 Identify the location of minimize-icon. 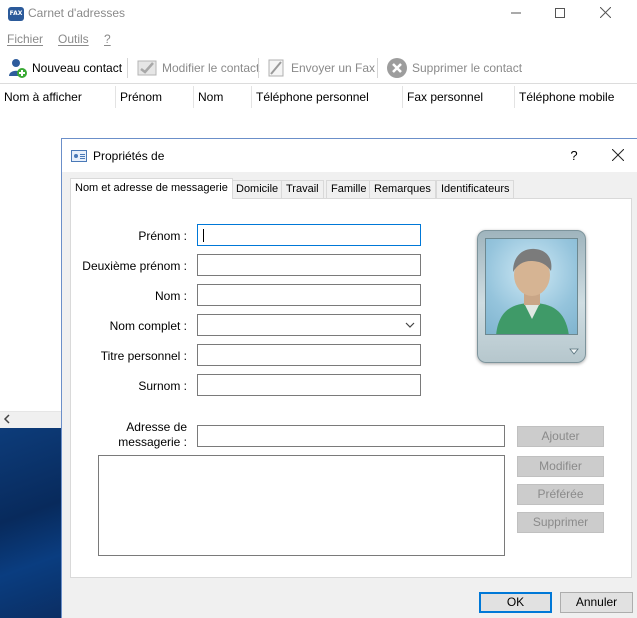
(516, 13).